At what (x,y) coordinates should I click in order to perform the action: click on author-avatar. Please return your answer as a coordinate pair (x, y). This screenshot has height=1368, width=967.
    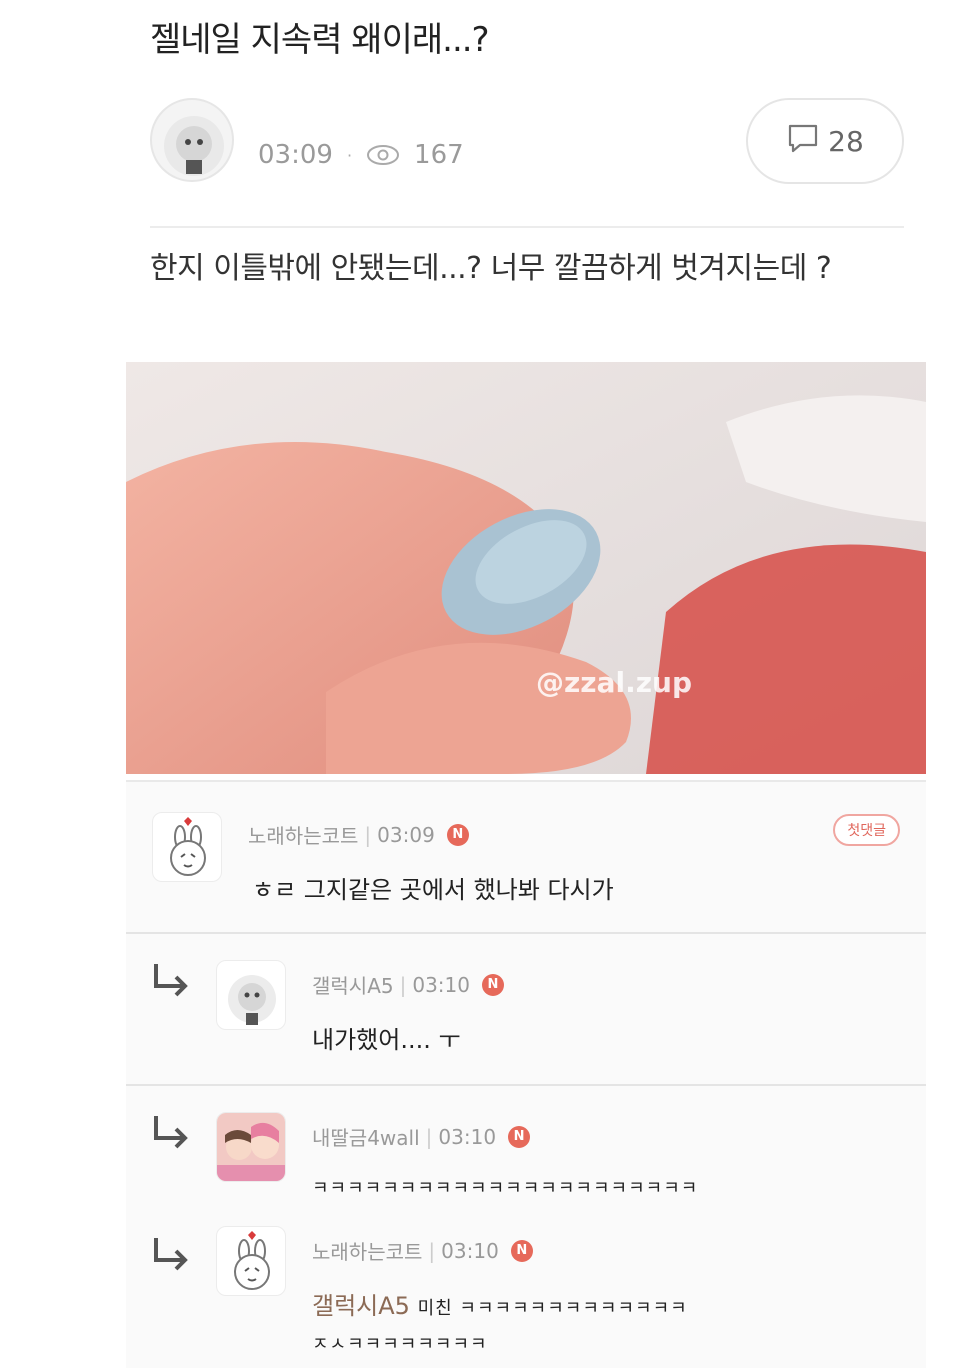
    Looking at the image, I should click on (192, 140).